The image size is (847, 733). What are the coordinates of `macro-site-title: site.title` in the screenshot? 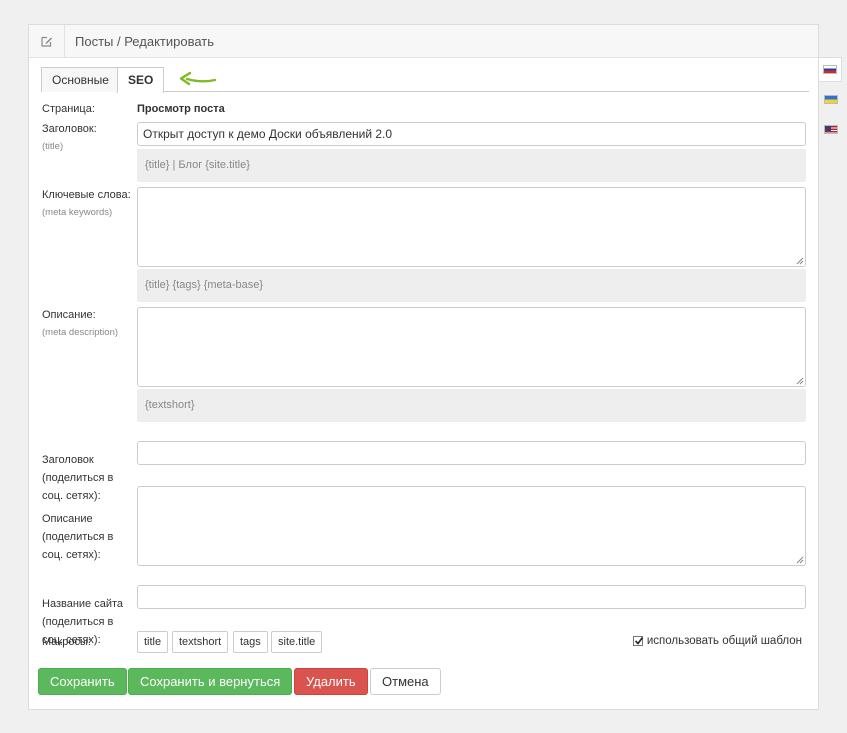 It's located at (297, 642).